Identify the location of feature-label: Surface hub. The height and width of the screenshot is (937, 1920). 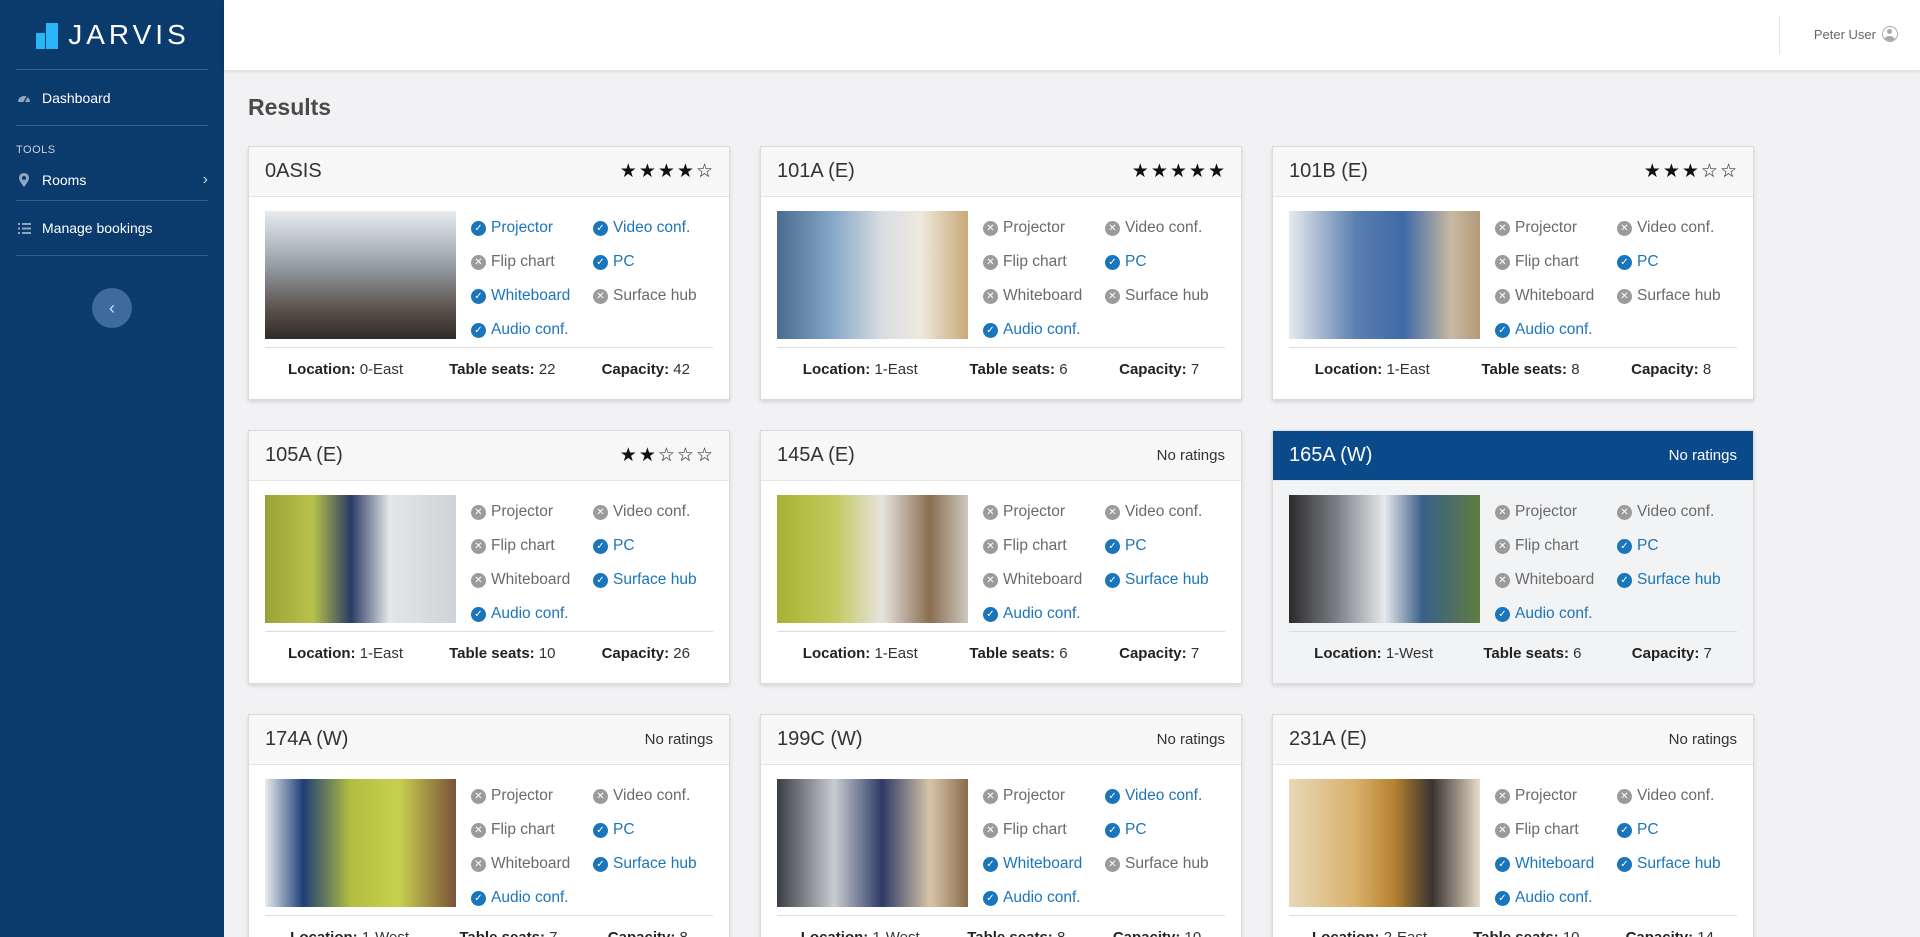
(1167, 579).